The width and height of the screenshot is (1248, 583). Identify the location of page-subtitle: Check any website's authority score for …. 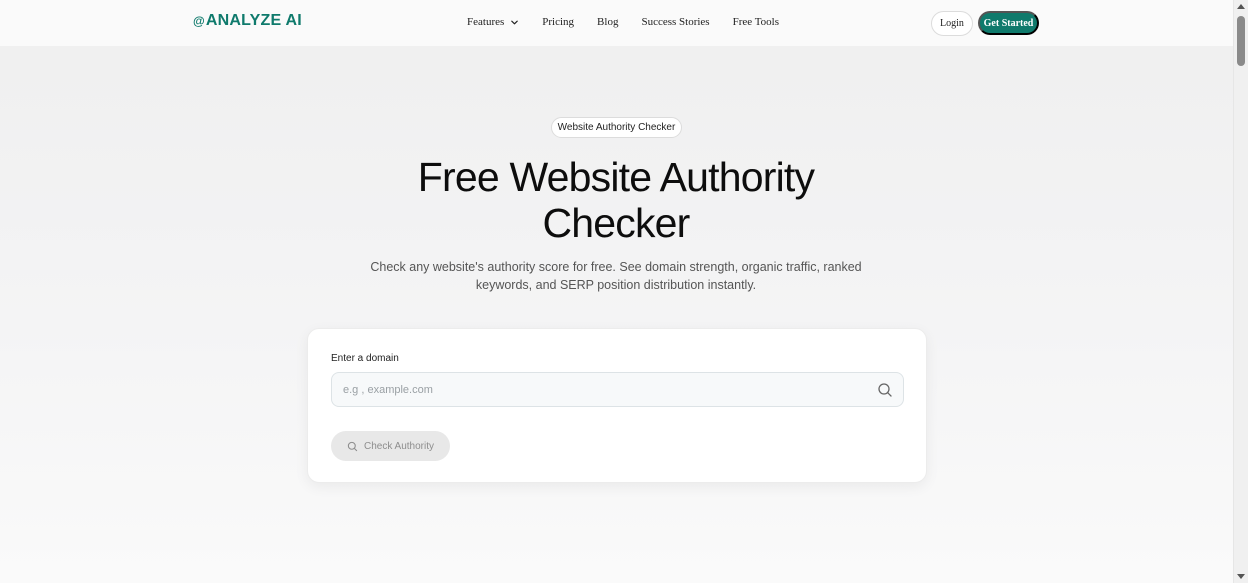
(616, 276).